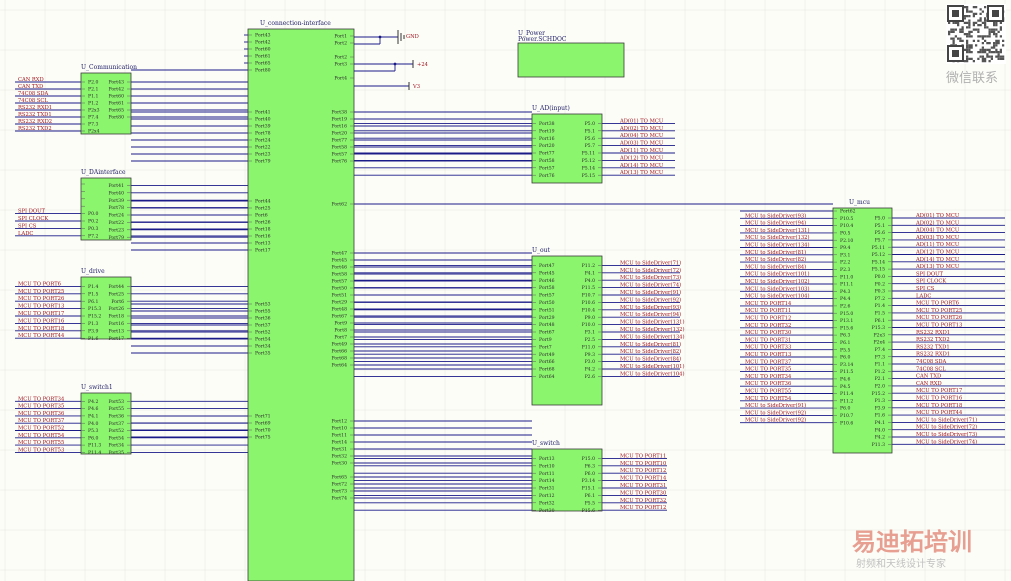 The width and height of the screenshot is (1011, 581). Describe the element at coordinates (880, 284) in the screenshot. I see `mcu-pin-label: P0.2` at that location.